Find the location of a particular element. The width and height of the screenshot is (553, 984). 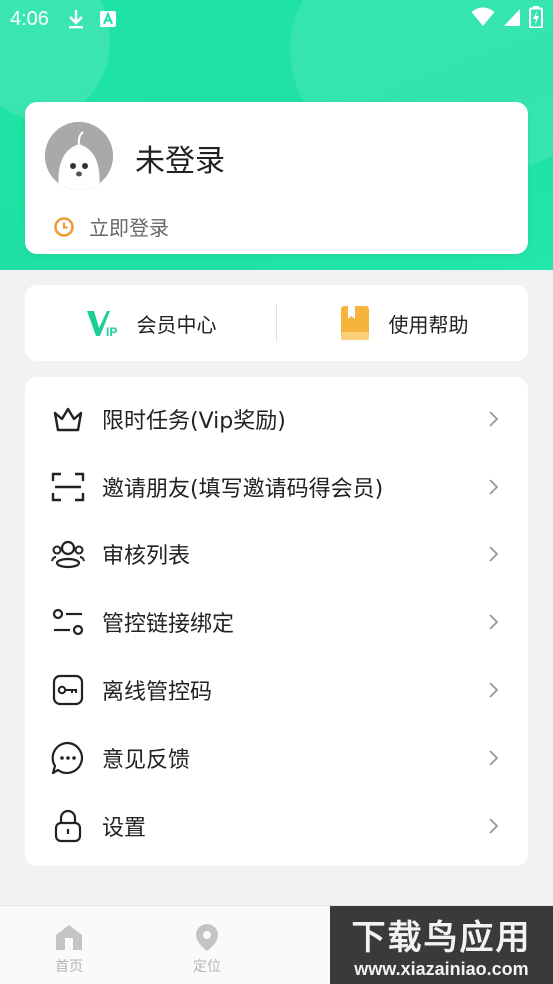

tab-location: 定位 is located at coordinates (207, 945).